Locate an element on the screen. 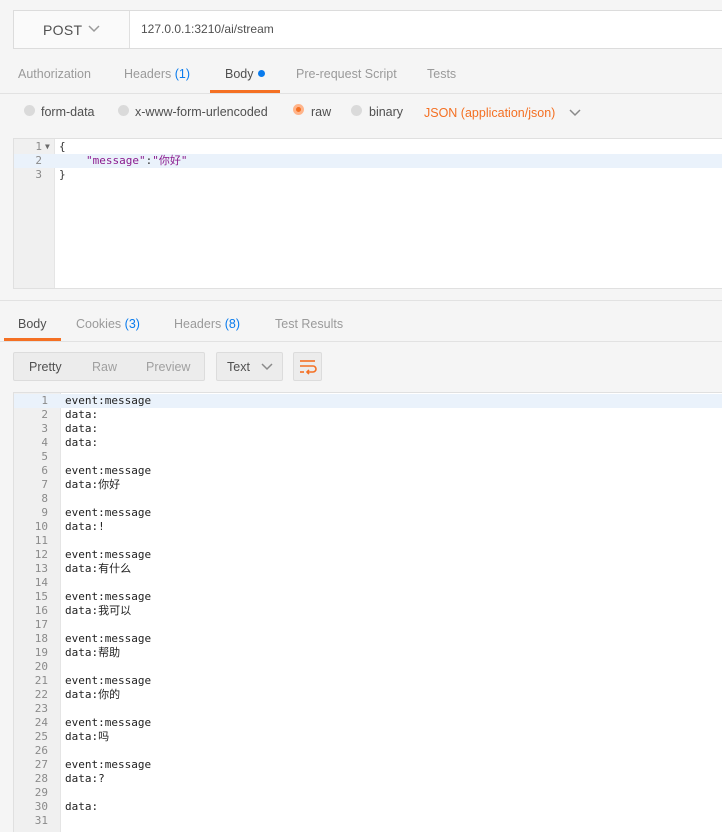  tab-cookies-label: Cookies is located at coordinates (99, 324).